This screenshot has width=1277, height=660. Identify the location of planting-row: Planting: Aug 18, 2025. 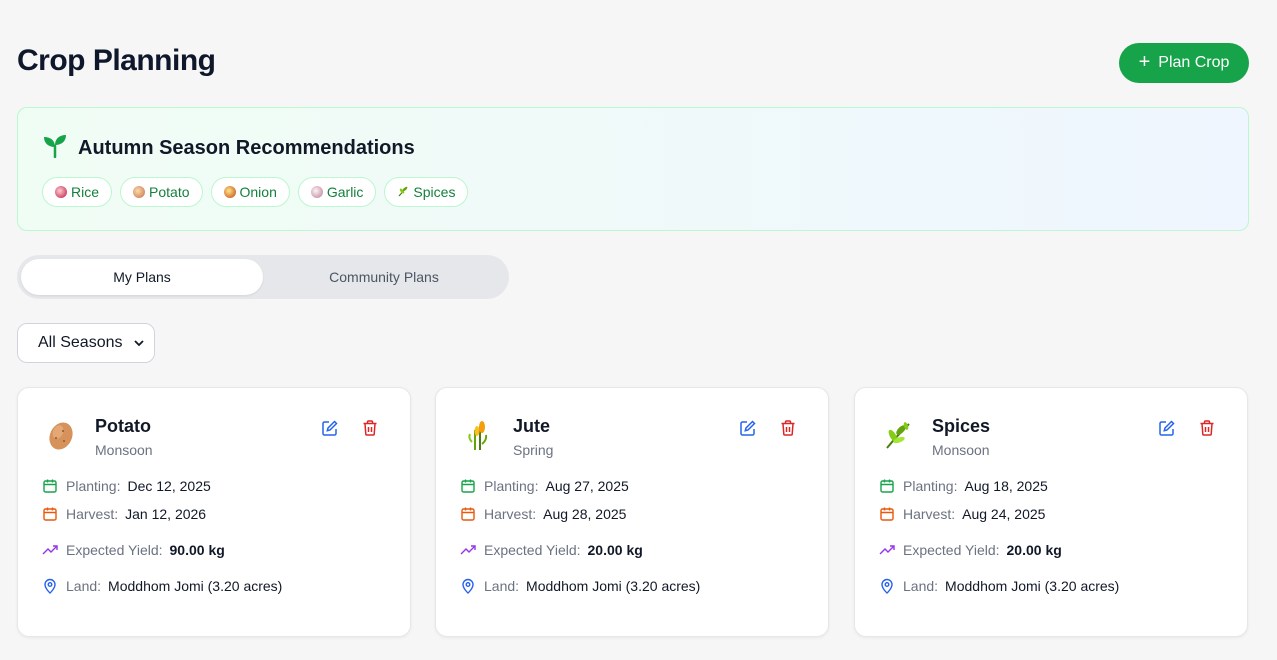
(963, 486).